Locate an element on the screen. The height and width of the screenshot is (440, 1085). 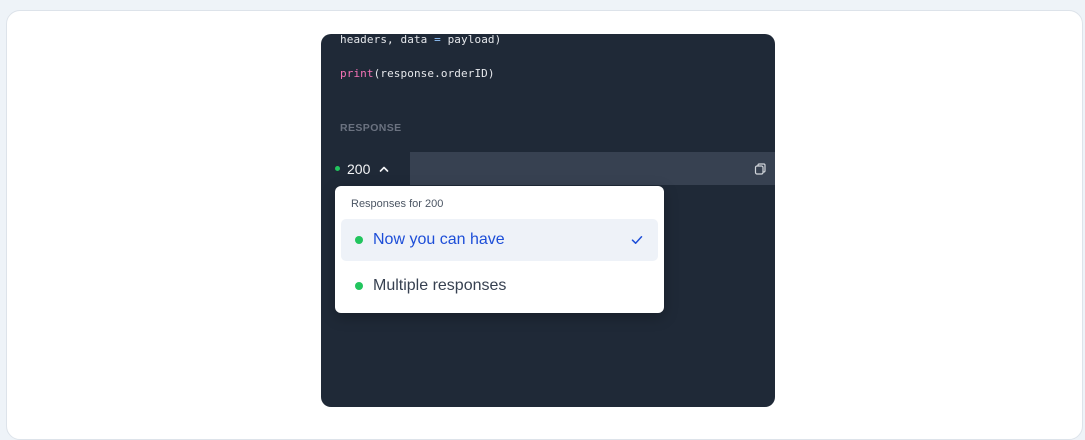
code-line-1: headers, data = payload) is located at coordinates (420, 40).